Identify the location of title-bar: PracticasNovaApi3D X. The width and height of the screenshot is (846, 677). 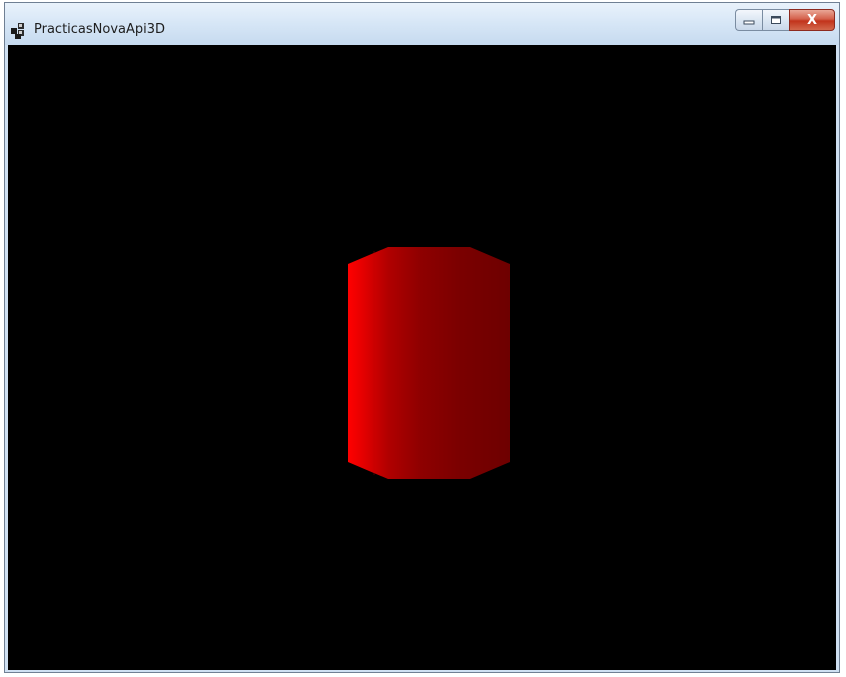
(422, 24).